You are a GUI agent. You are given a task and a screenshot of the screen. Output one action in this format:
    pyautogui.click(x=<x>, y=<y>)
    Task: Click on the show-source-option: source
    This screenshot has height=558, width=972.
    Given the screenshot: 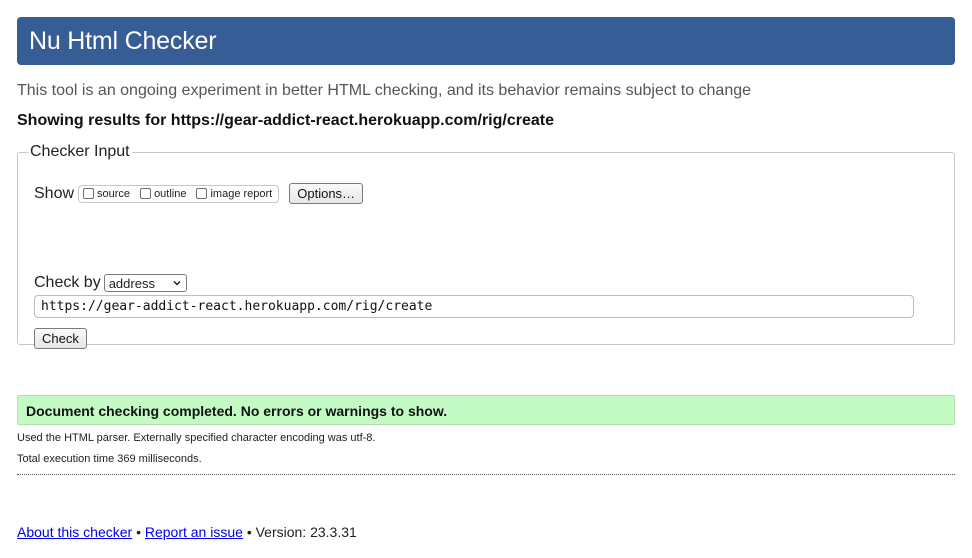 What is the action you would take?
    pyautogui.click(x=106, y=194)
    